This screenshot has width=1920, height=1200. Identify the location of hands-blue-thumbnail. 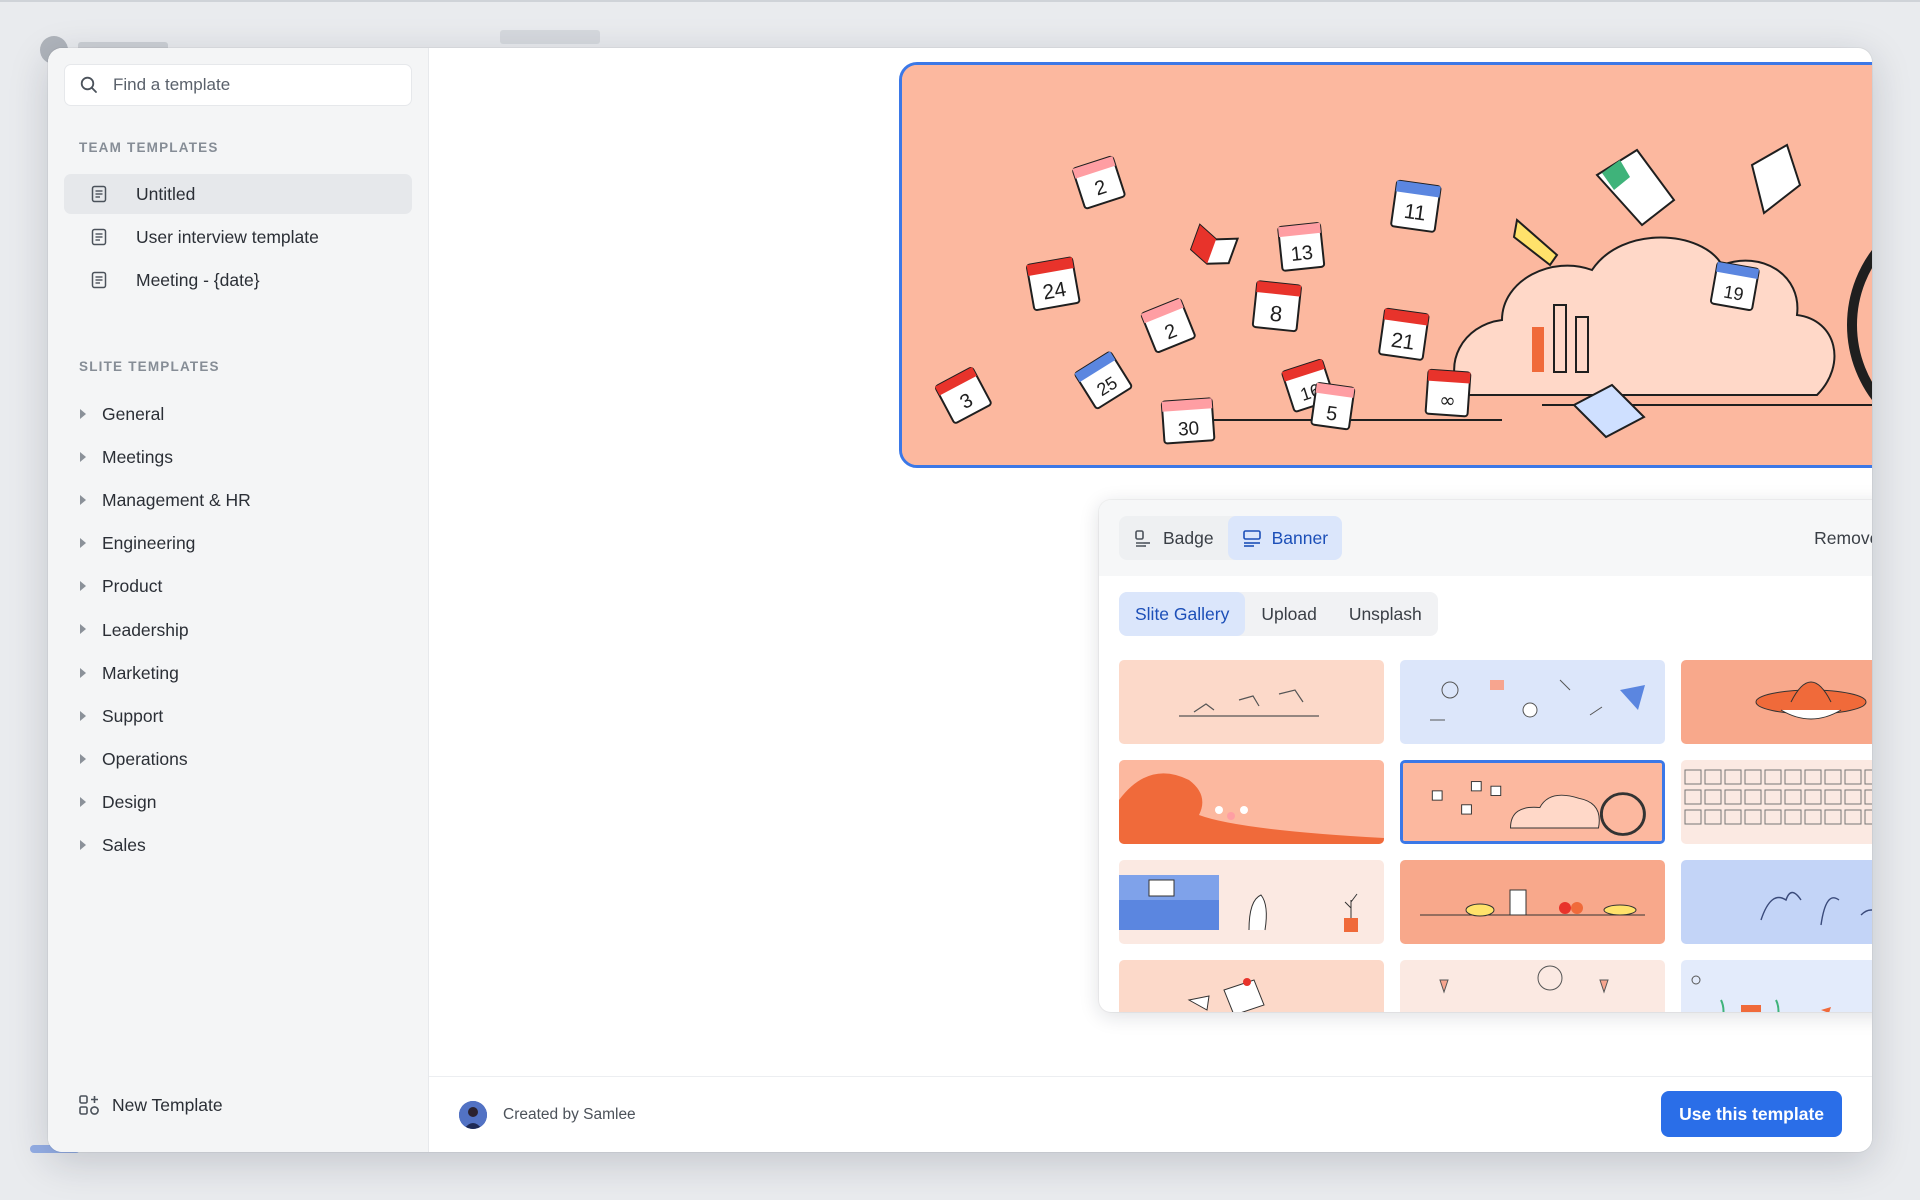
(1776, 902).